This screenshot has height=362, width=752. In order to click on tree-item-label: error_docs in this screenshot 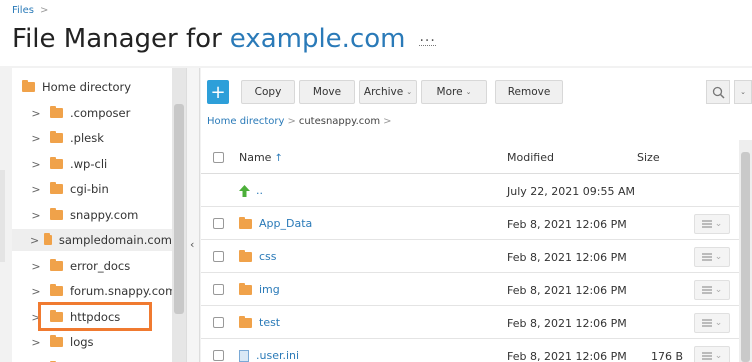, I will do `click(100, 266)`.